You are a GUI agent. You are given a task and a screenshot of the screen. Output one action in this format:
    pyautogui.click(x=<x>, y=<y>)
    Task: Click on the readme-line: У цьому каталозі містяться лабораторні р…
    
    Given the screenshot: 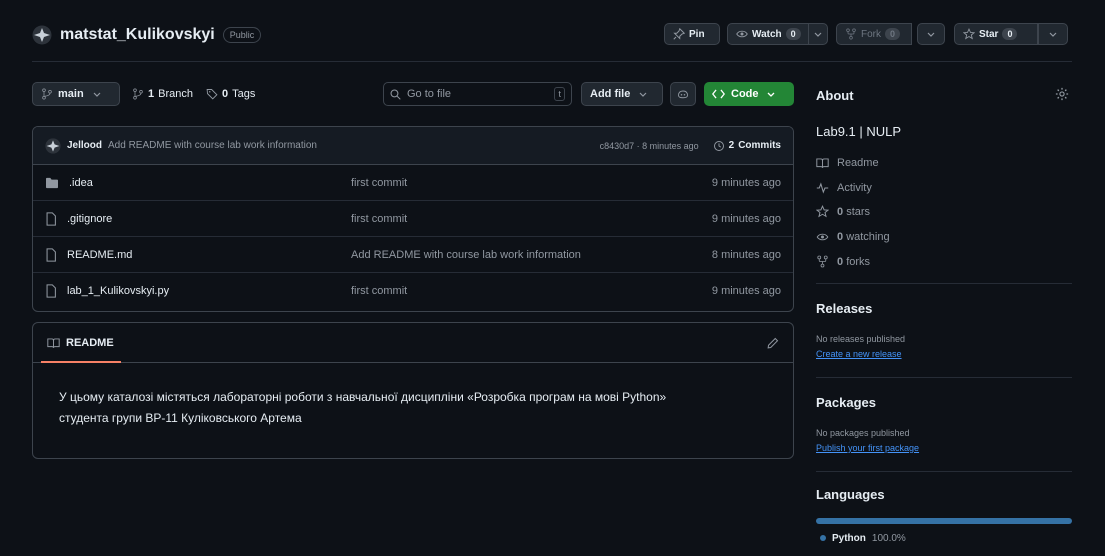 What is the action you would take?
    pyautogui.click(x=363, y=397)
    